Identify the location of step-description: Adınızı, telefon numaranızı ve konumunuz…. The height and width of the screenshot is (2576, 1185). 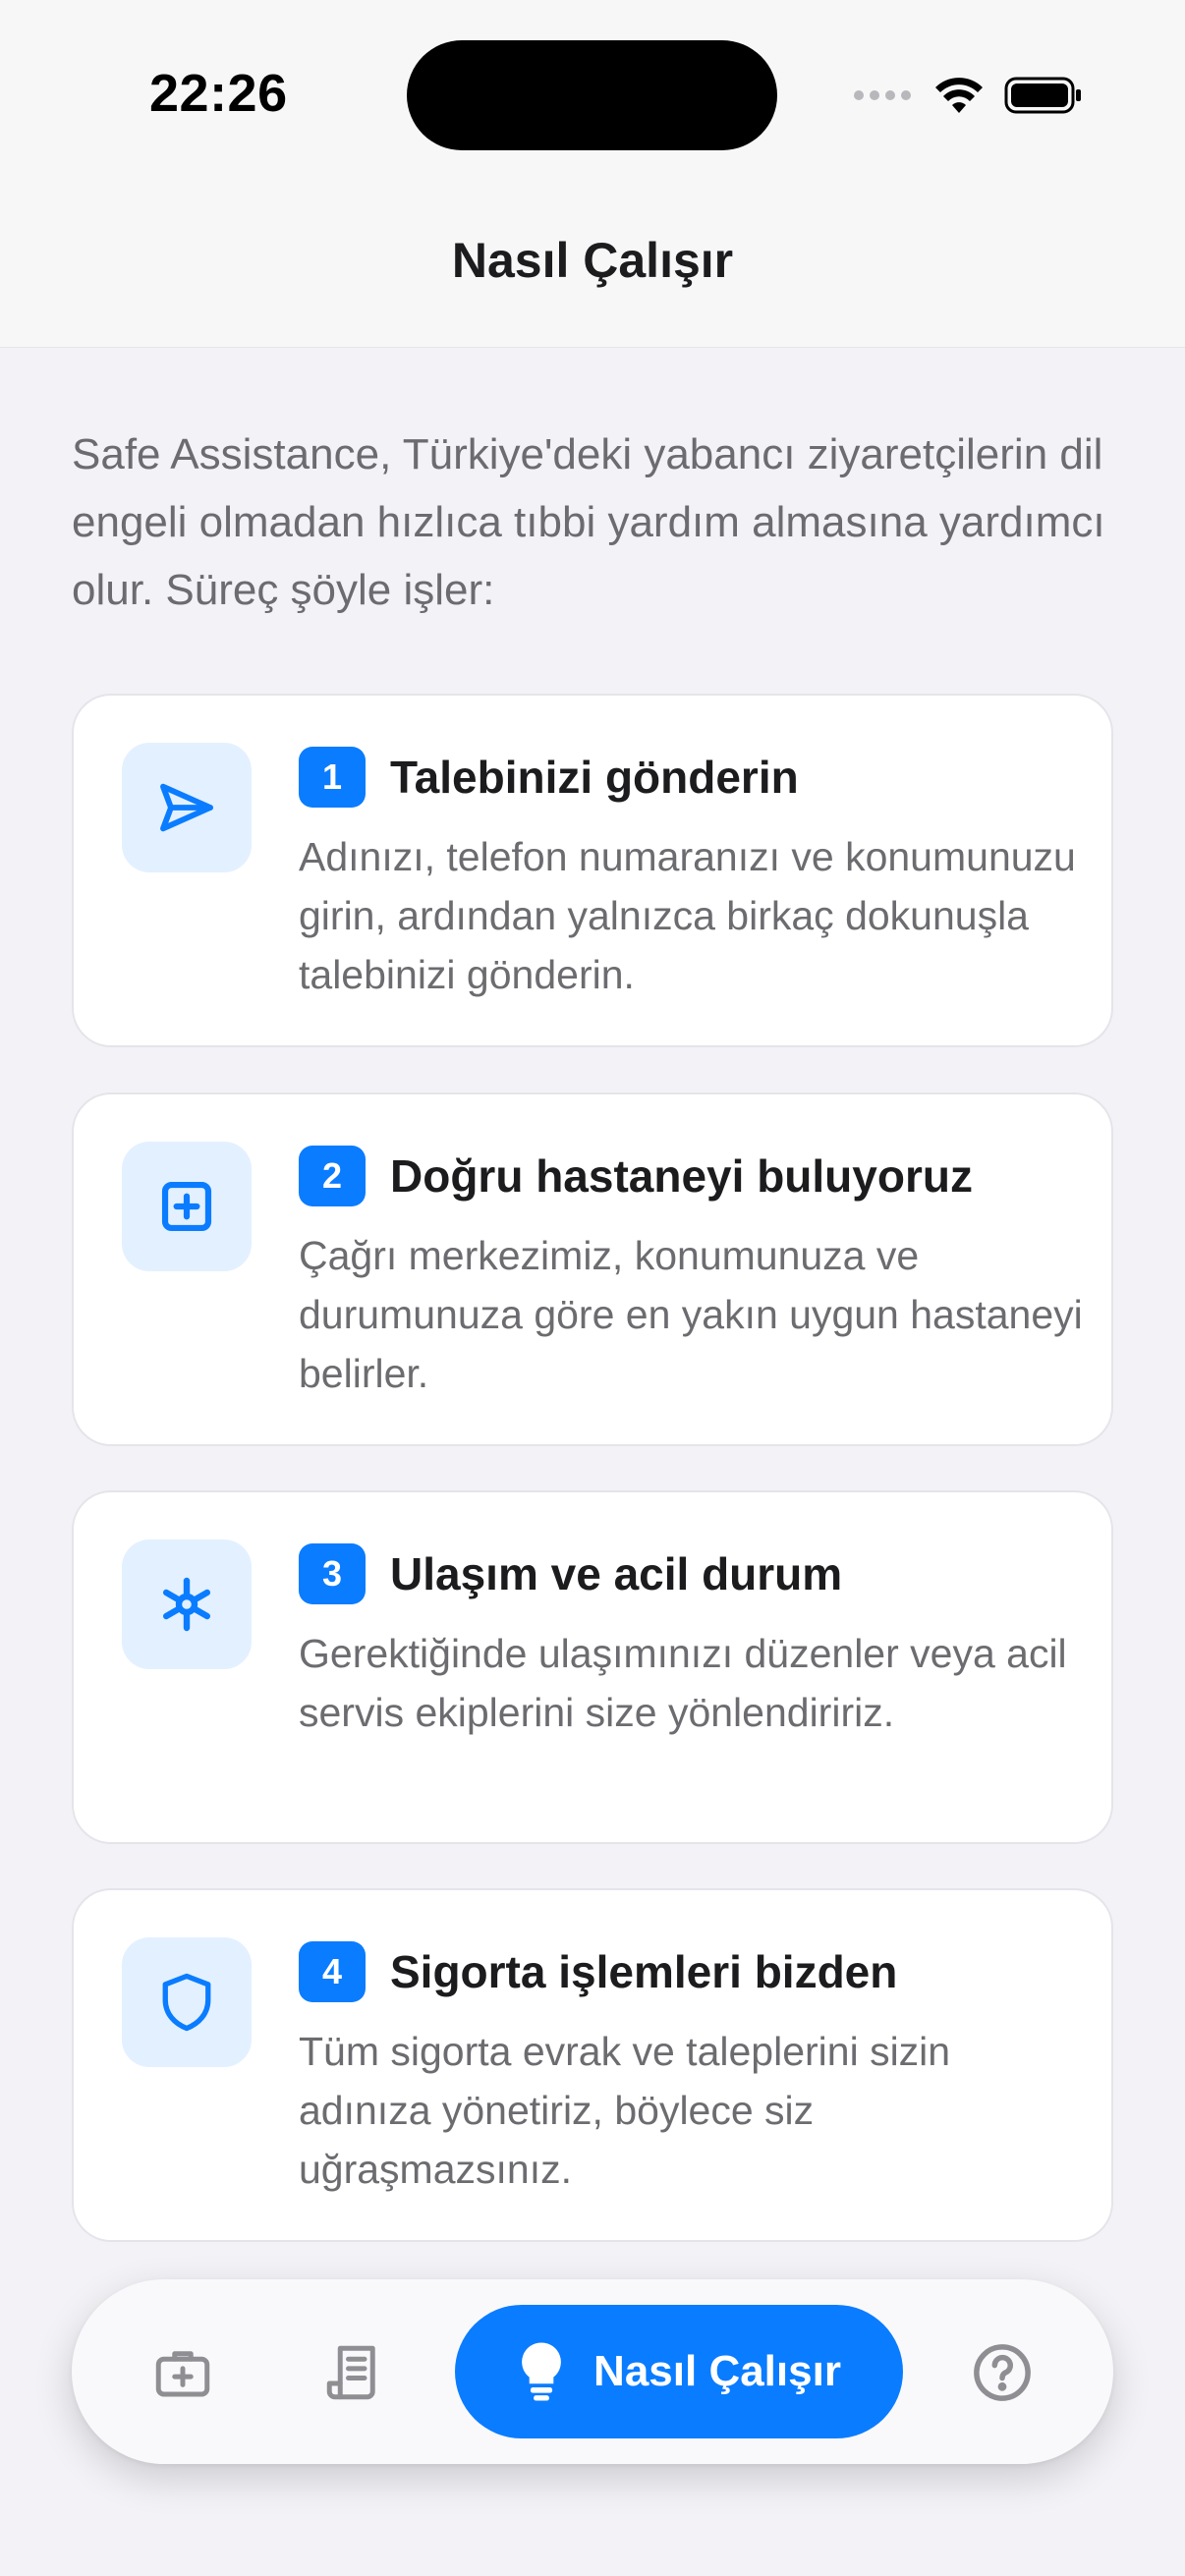
(688, 915).